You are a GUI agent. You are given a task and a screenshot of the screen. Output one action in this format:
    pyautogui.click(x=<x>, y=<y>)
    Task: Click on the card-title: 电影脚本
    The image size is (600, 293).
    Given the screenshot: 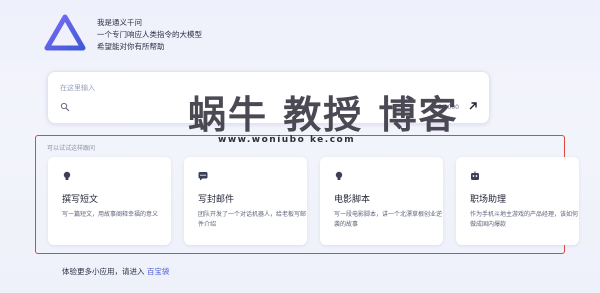 What is the action you would take?
    pyautogui.click(x=352, y=200)
    